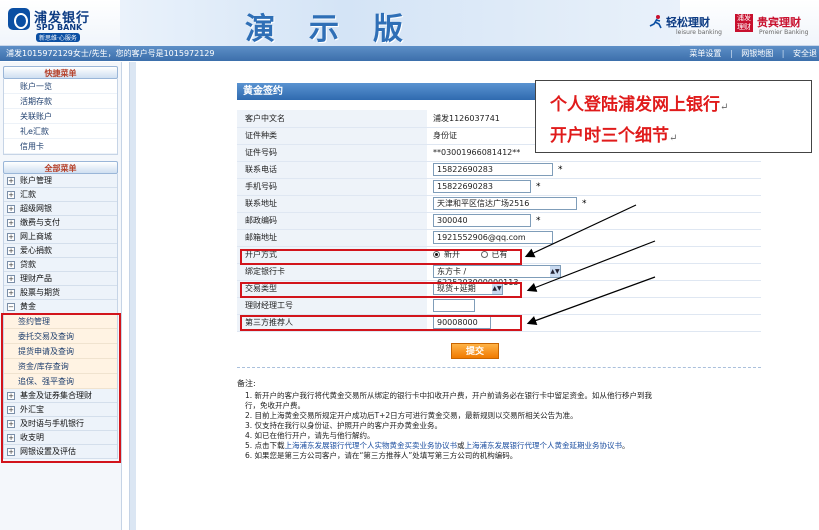 Image resolution: width=819 pixels, height=530 pixels. Describe the element at coordinates (475, 351) in the screenshot. I see `submit-button: 提交` at that location.